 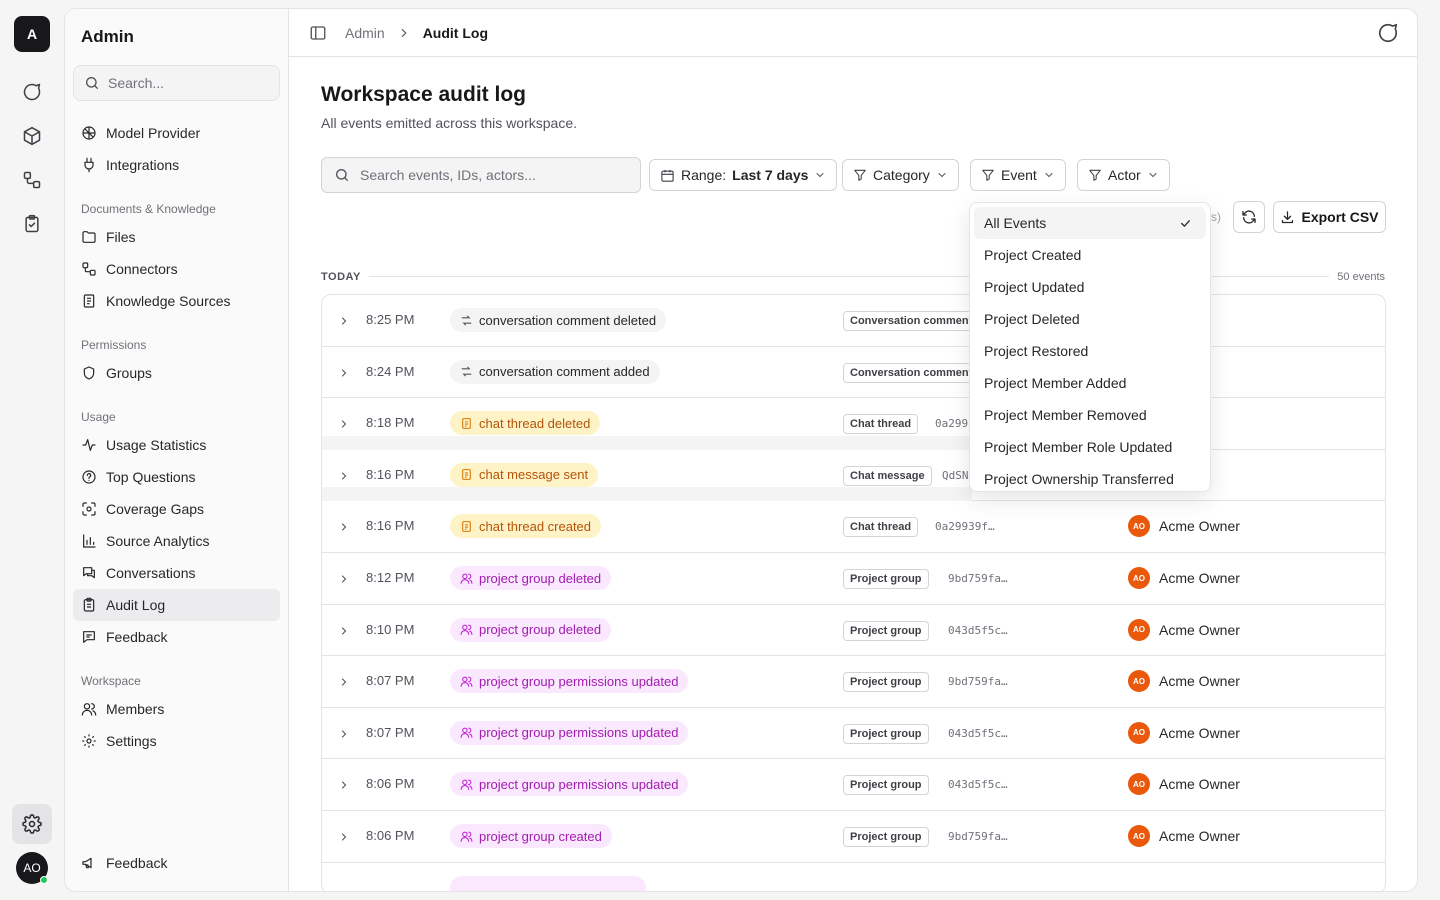 I want to click on refresh-icon, so click(x=1249, y=217).